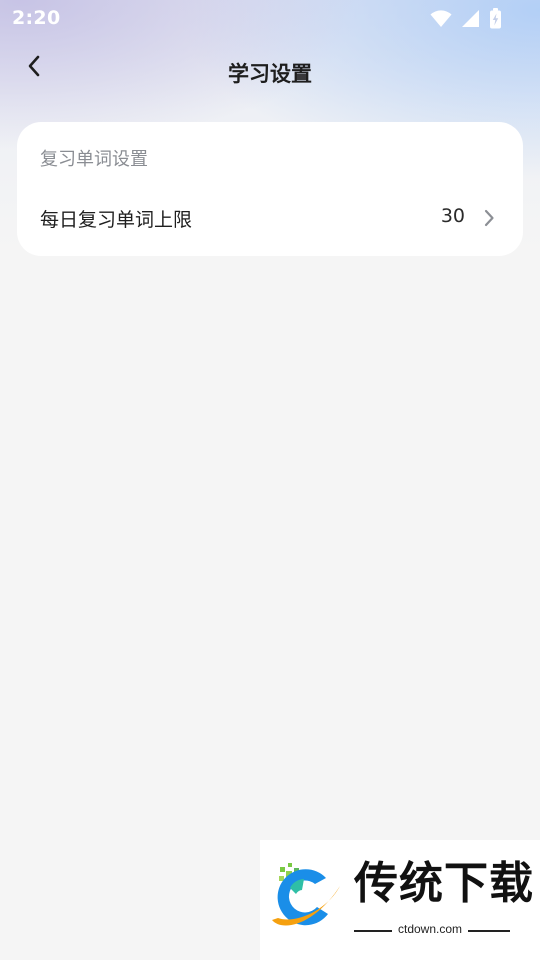 Image resolution: width=540 pixels, height=960 pixels. I want to click on wifi-icon, so click(441, 20).